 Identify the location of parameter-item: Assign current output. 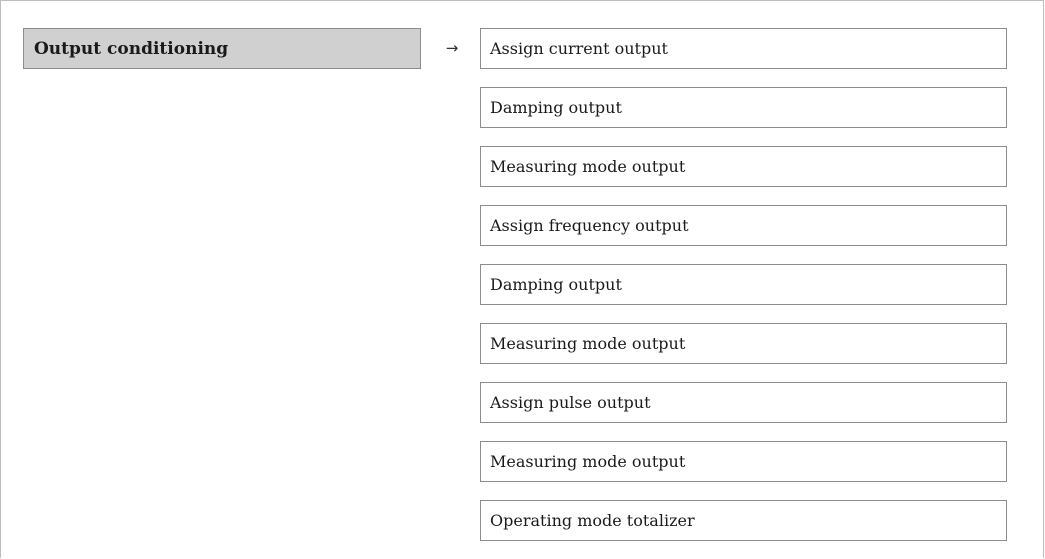
(743, 48).